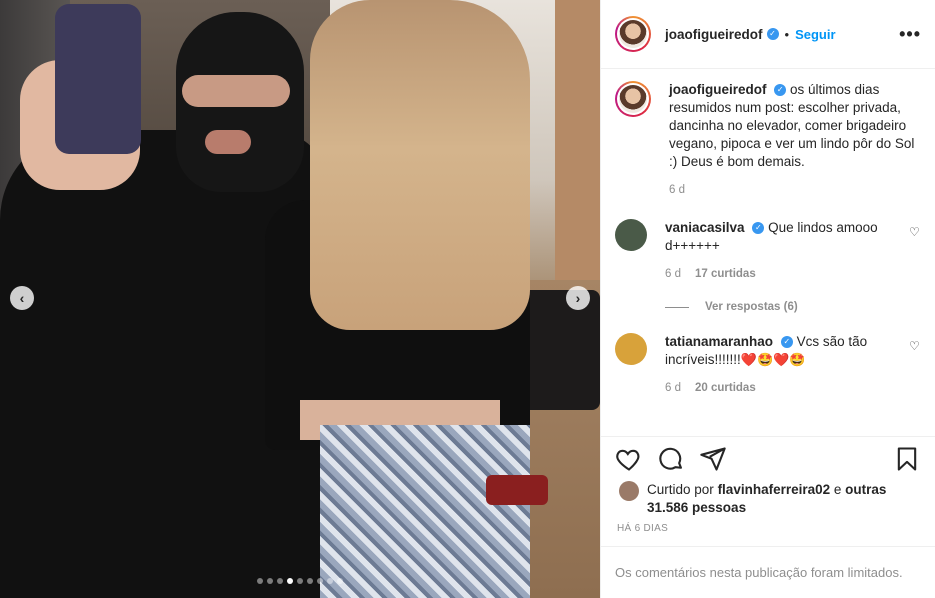 This screenshot has height=598, width=935. What do you see at coordinates (725, 274) in the screenshot?
I see `comment-like-count: 17 curtidas` at bounding box center [725, 274].